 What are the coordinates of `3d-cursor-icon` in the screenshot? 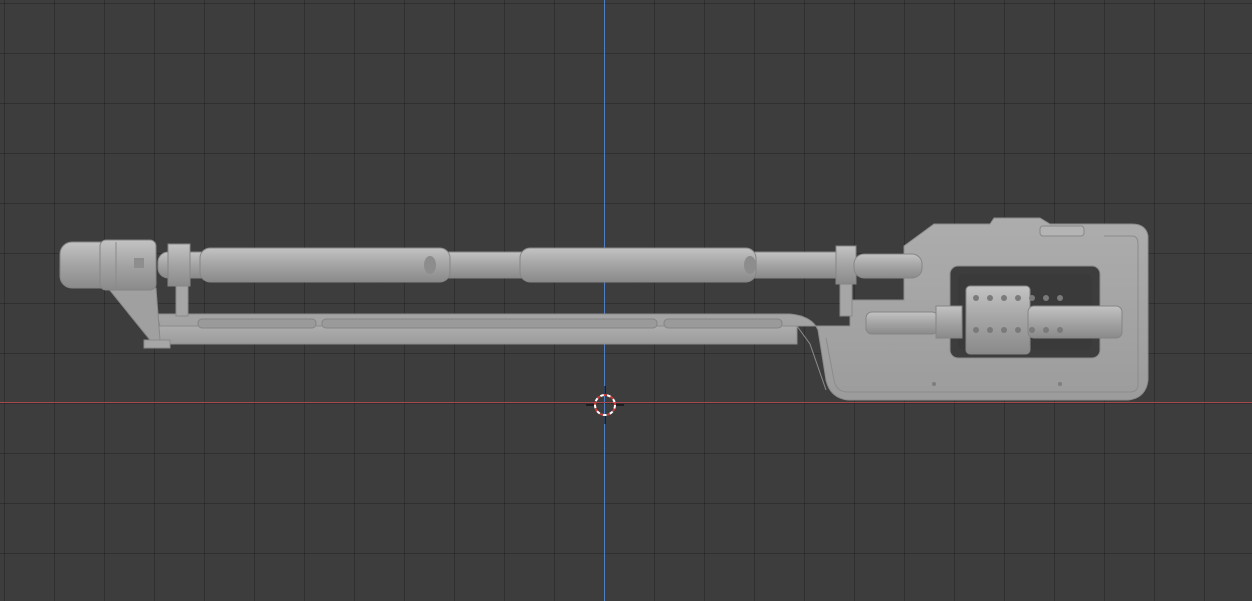 It's located at (605, 405).